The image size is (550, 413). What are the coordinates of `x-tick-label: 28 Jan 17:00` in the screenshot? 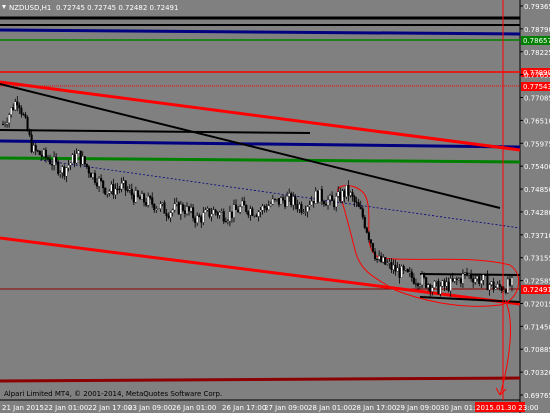 It's located at (374, 408).